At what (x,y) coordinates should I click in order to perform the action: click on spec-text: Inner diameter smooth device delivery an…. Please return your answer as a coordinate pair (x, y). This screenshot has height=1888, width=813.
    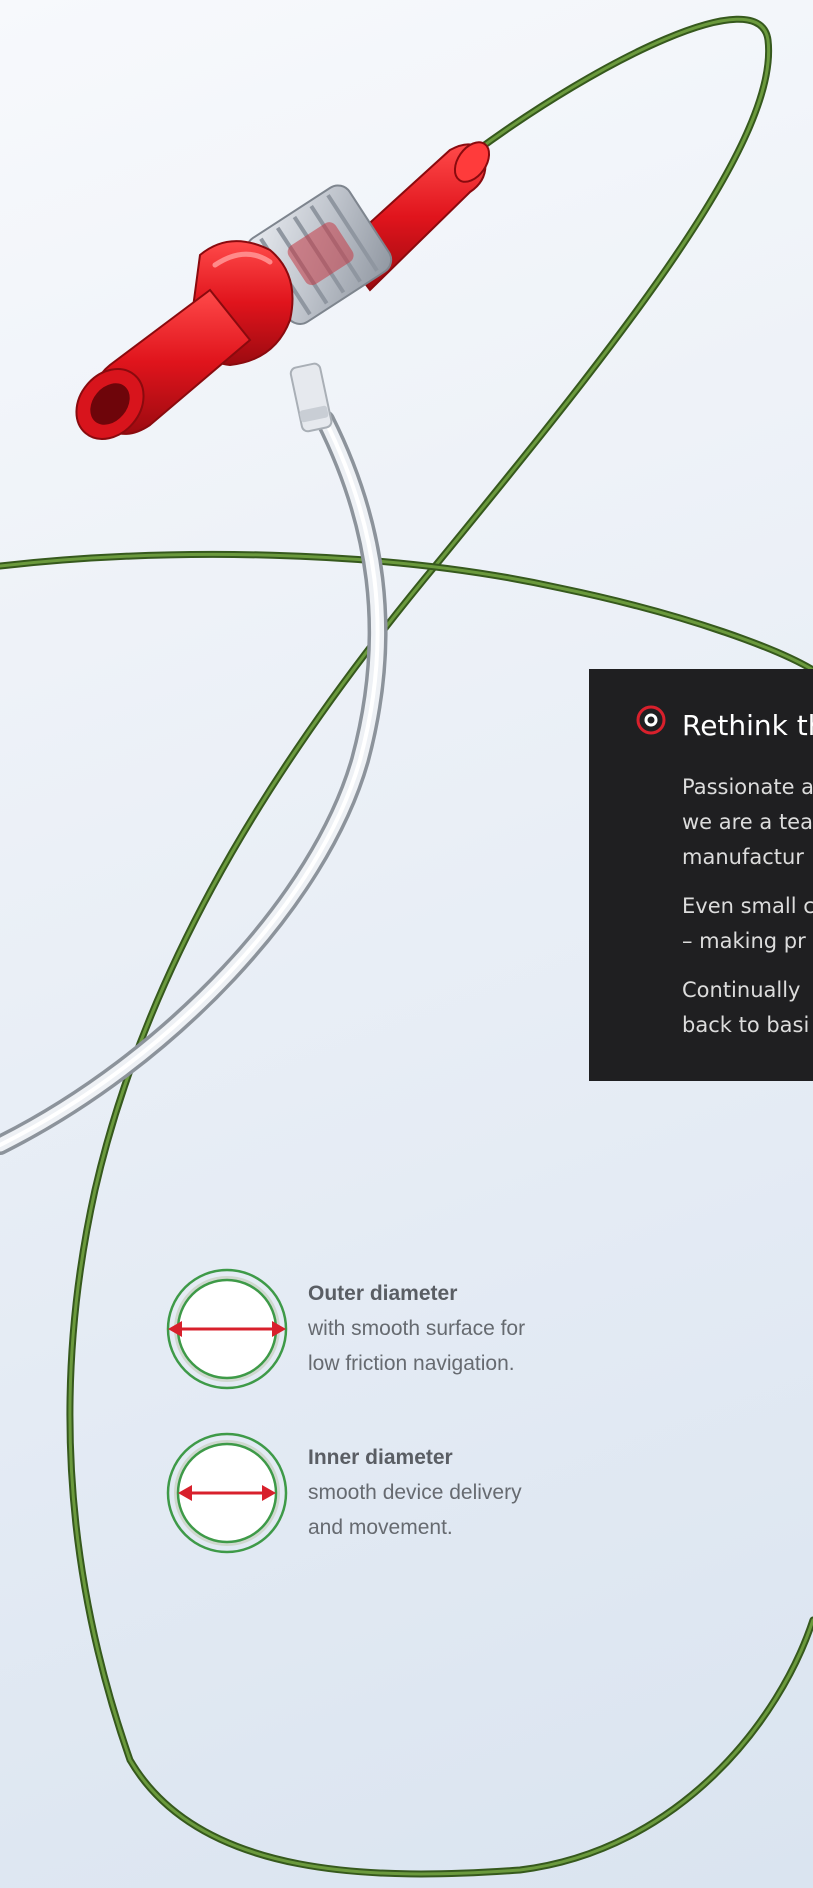
    Looking at the image, I should click on (415, 1492).